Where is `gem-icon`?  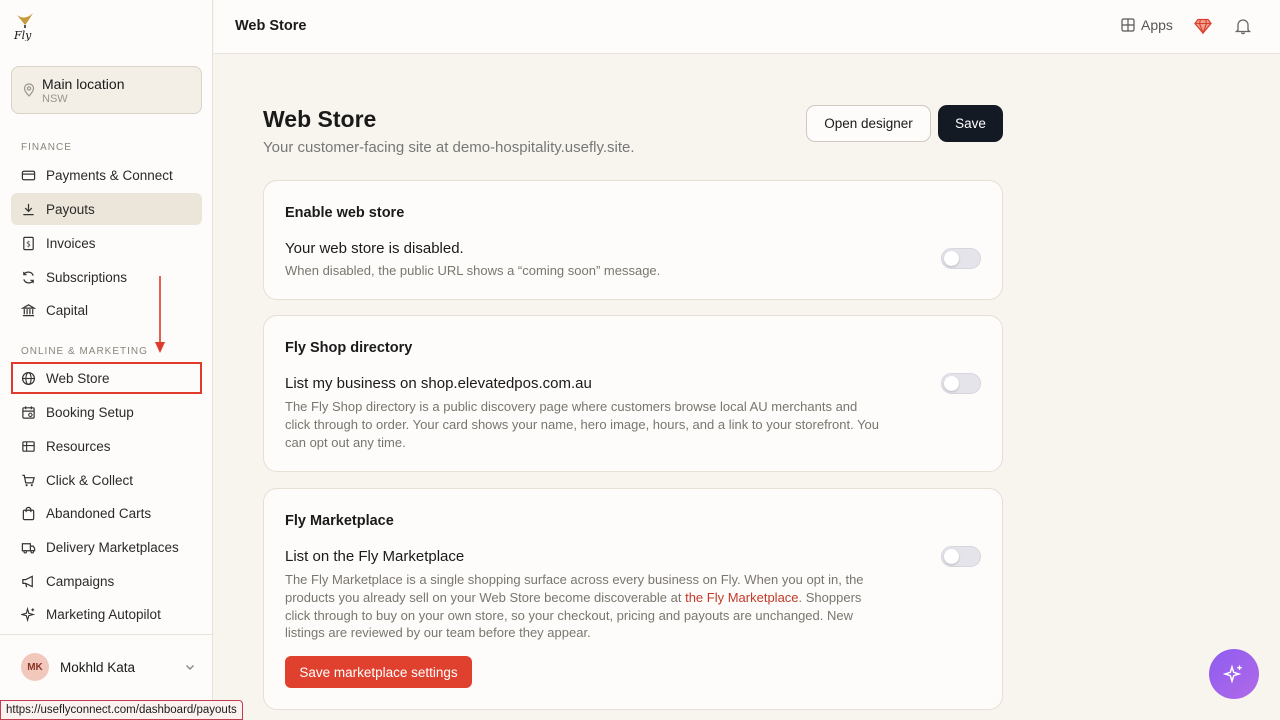
gem-icon is located at coordinates (1203, 26).